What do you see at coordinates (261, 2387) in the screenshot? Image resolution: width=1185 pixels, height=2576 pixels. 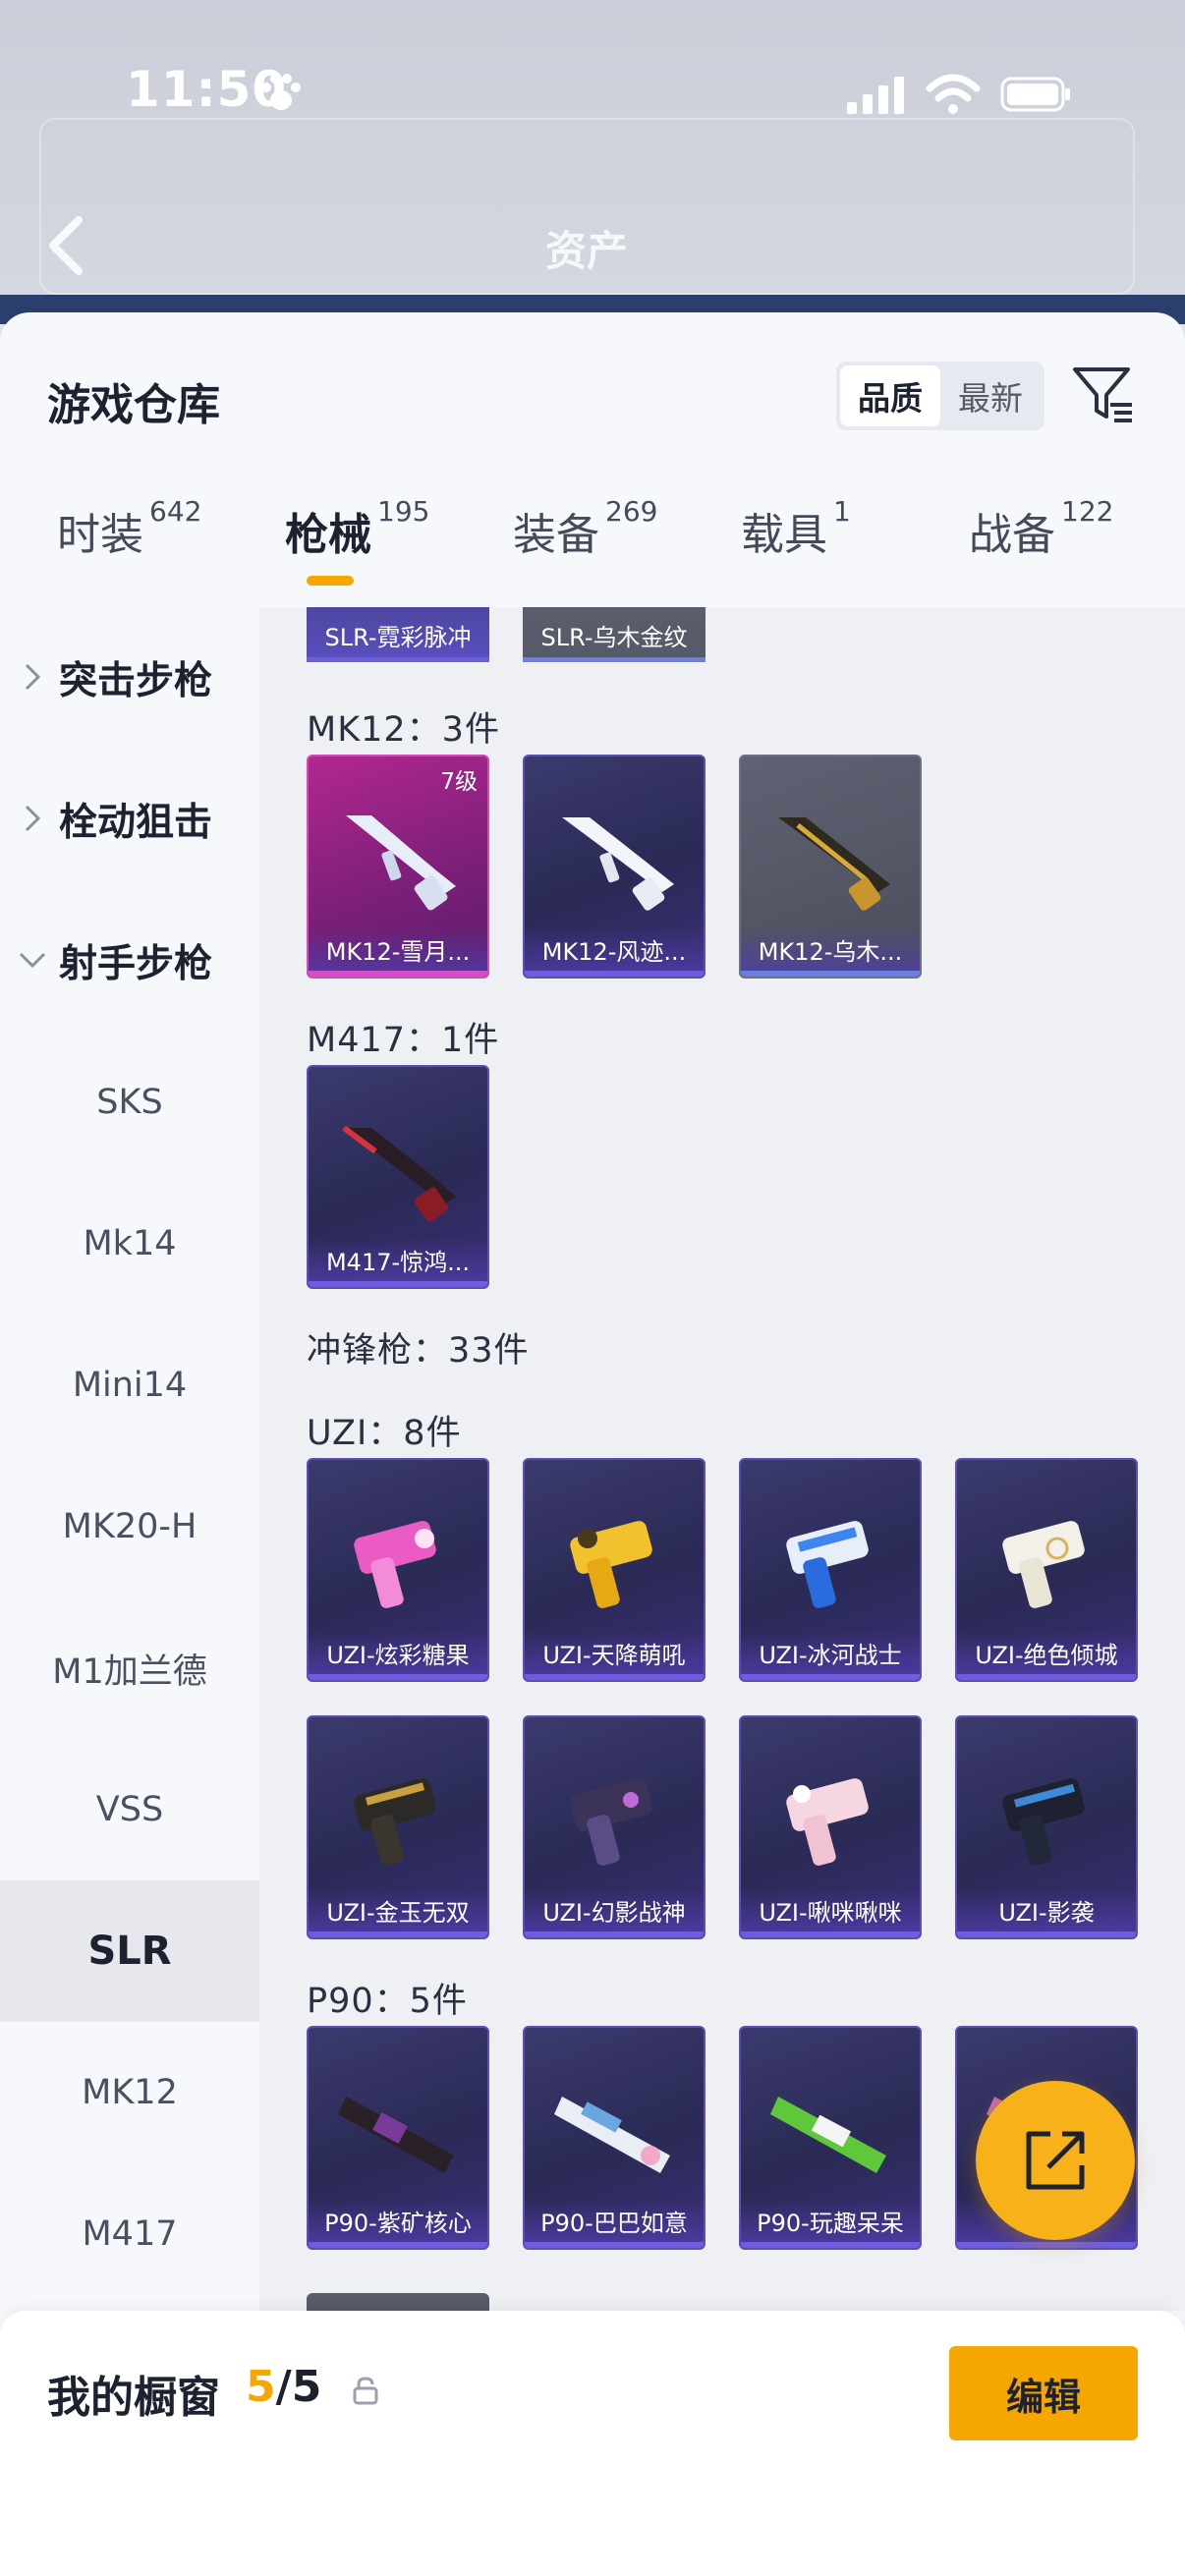 I see `showcase-current: 5` at bounding box center [261, 2387].